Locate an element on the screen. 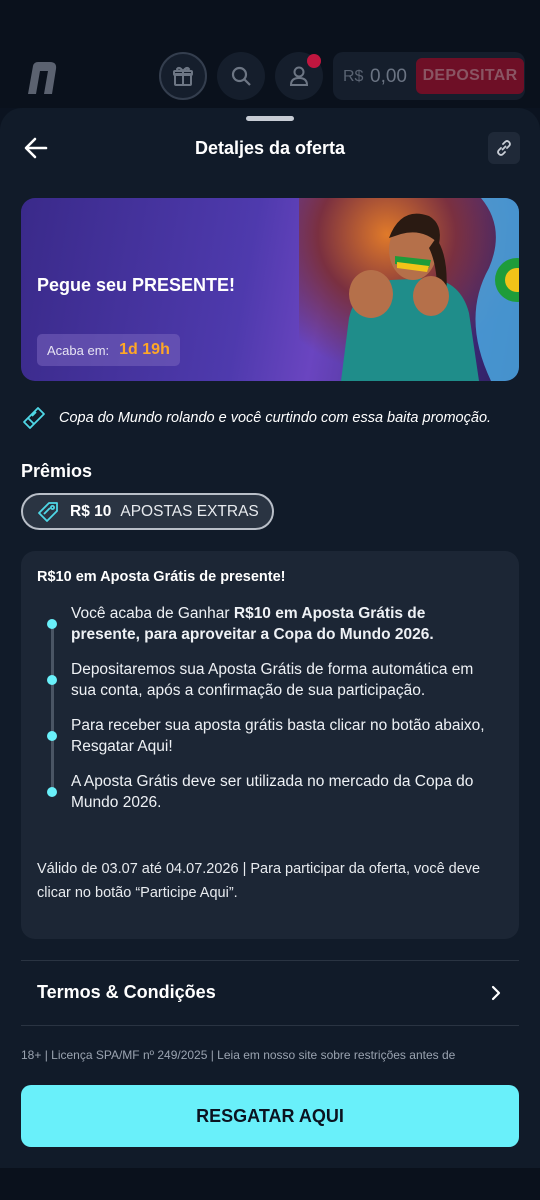 This screenshot has height=1200, width=540. timer-value: 1d 19h is located at coordinates (144, 349).